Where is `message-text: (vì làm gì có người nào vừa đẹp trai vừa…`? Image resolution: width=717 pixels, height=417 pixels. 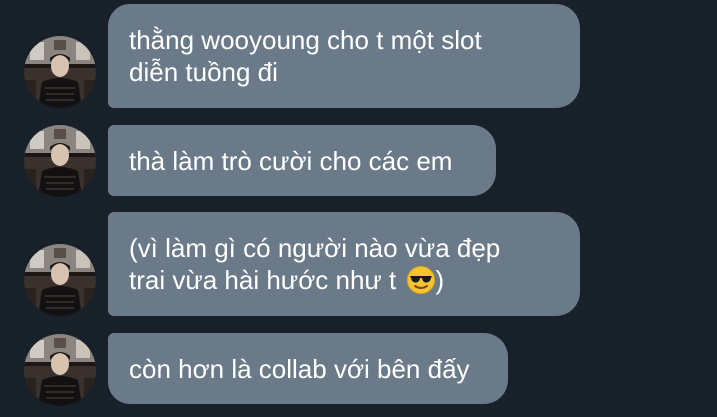 message-text: (vì làm gì có người nào vừa đẹp trai vừa… is located at coordinates (314, 264).